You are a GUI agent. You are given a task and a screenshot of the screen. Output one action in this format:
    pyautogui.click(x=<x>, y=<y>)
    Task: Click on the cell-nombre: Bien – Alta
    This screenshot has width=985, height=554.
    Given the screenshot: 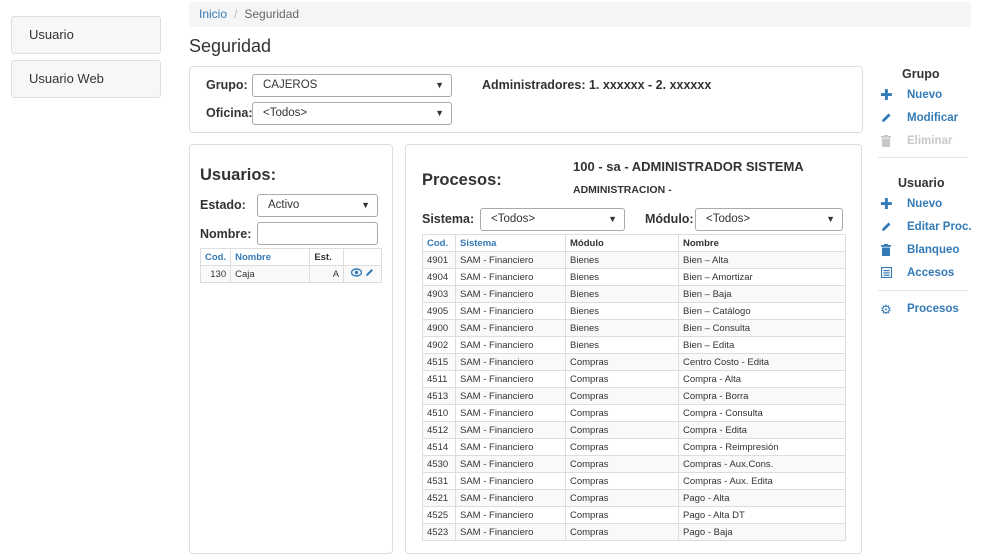 What is the action you would take?
    pyautogui.click(x=762, y=260)
    